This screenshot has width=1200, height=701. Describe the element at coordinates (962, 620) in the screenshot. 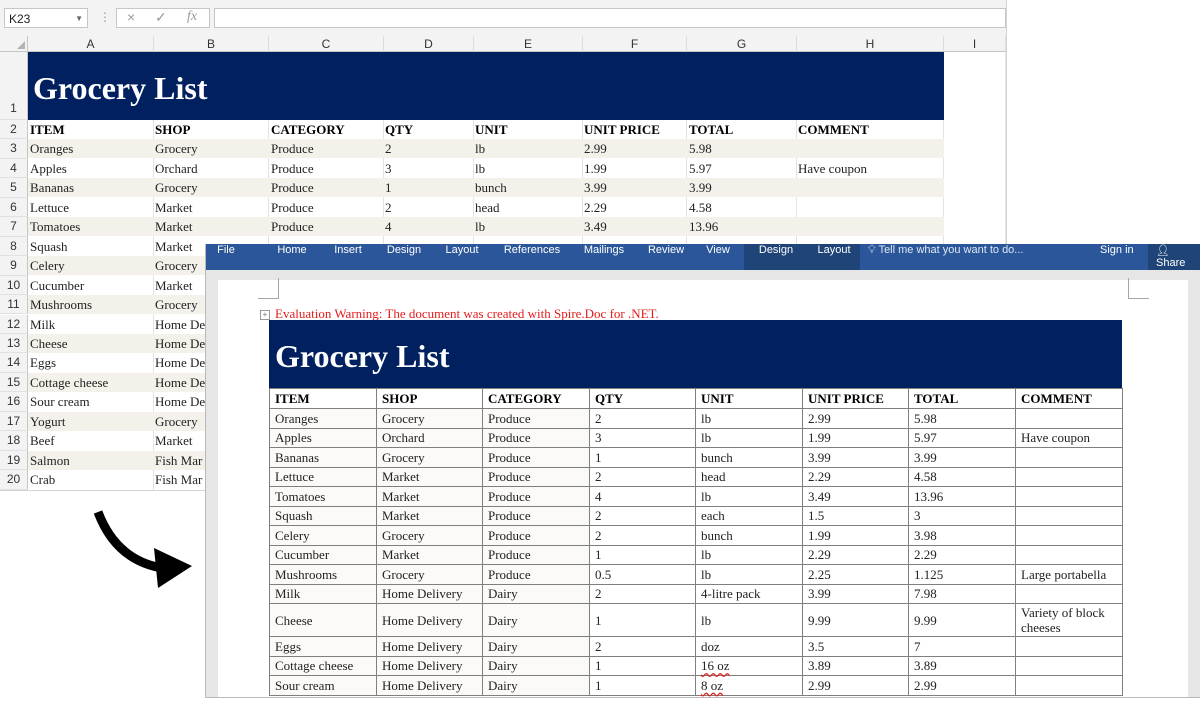

I see `table-cell: 9.99` at that location.